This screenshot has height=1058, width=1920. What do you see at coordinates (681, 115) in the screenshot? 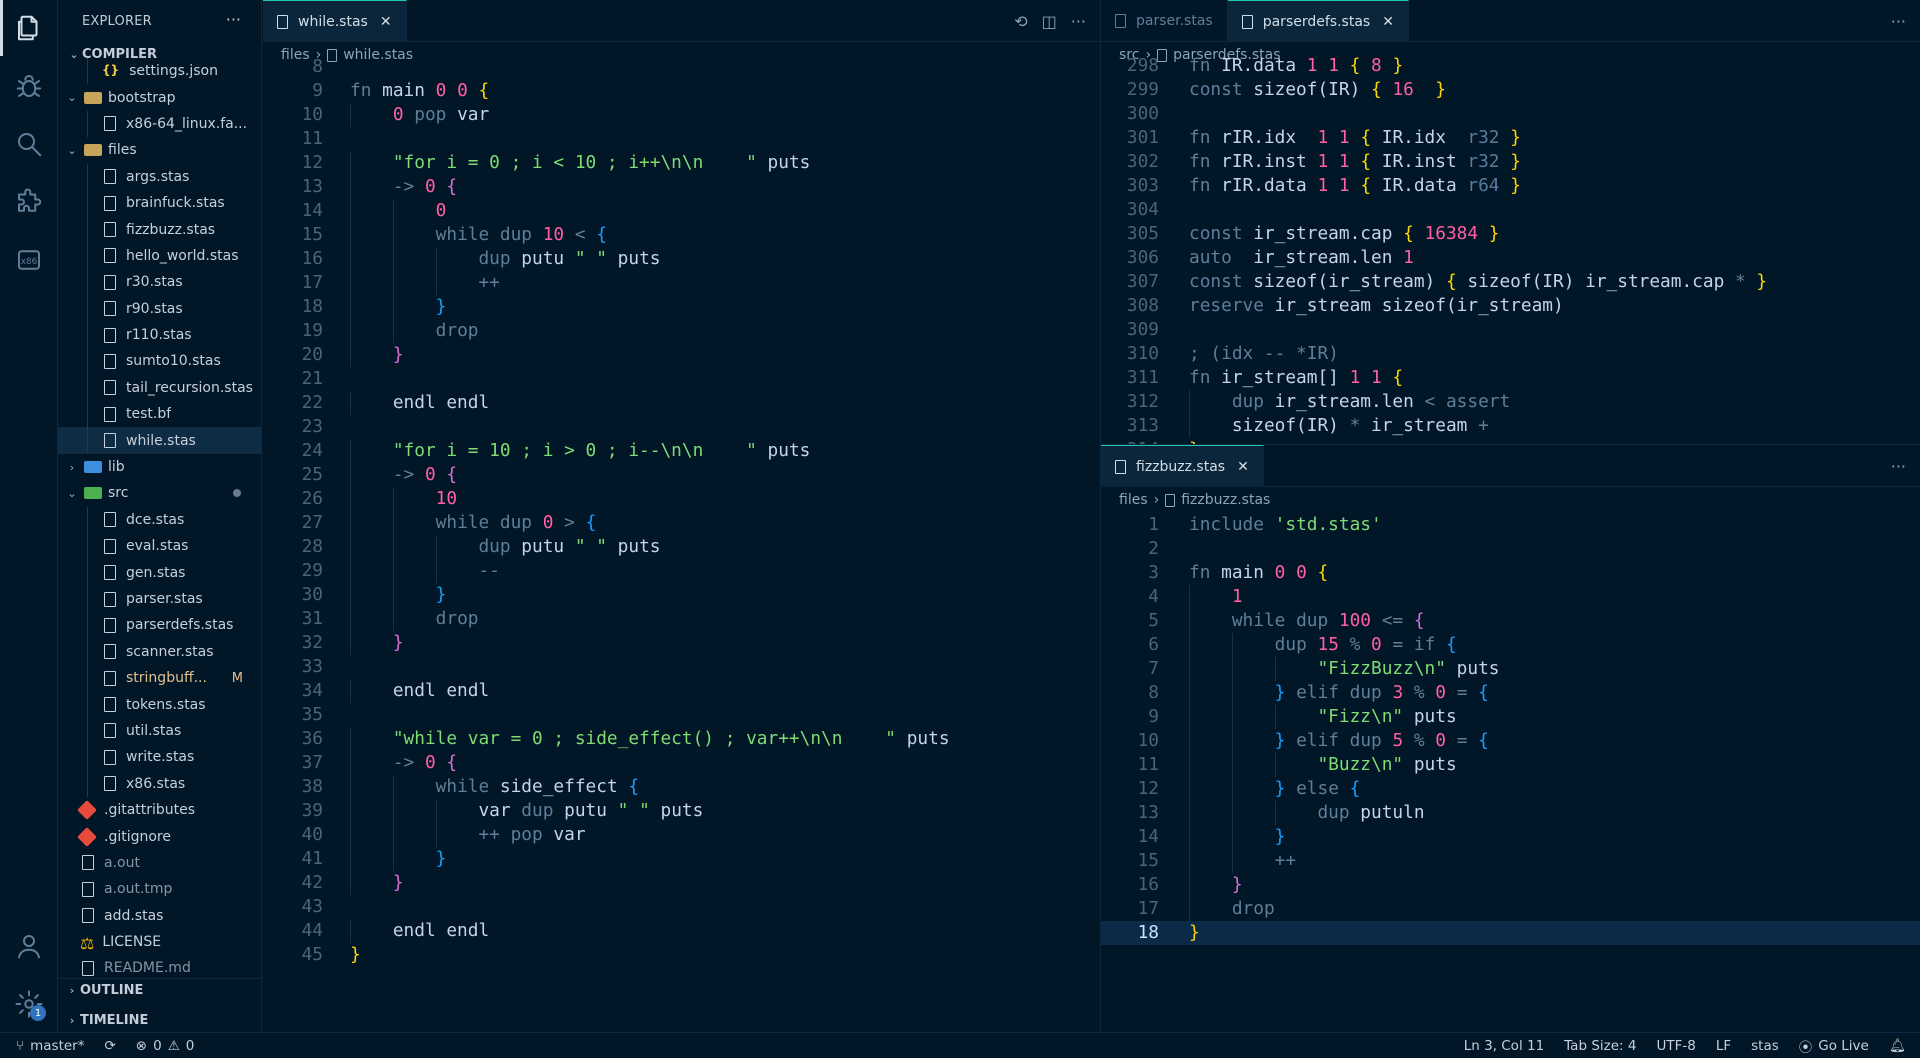
I see `code-line: 10 0 pop var` at bounding box center [681, 115].